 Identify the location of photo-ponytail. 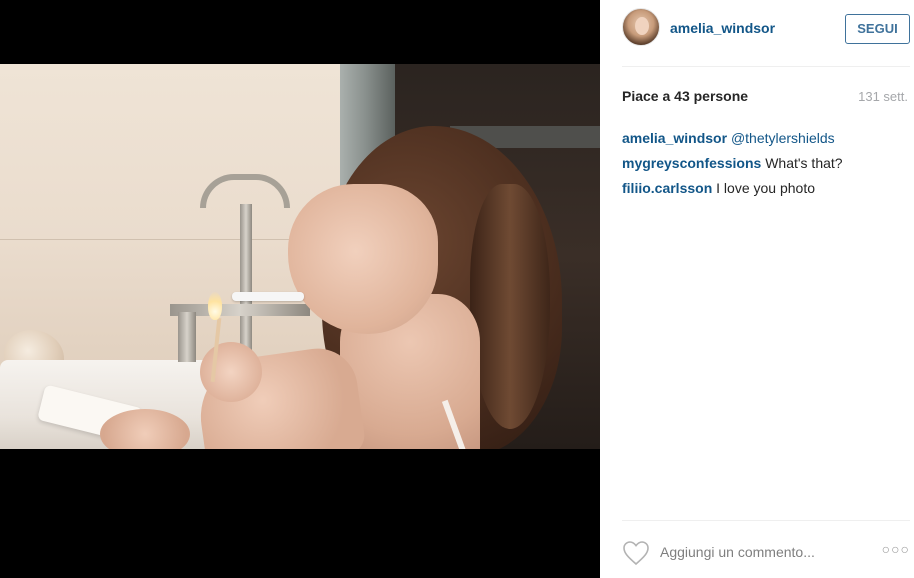
(510, 306).